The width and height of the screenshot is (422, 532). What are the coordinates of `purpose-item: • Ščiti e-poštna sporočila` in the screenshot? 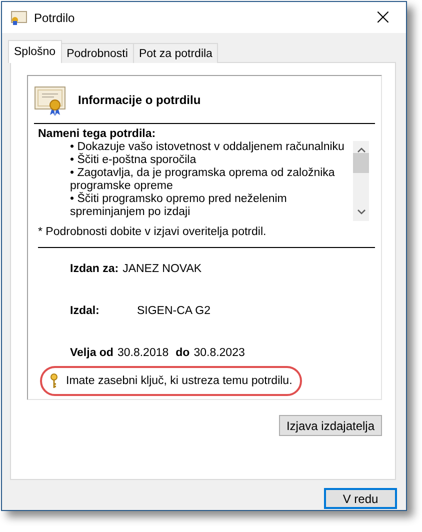 It's located at (134, 160).